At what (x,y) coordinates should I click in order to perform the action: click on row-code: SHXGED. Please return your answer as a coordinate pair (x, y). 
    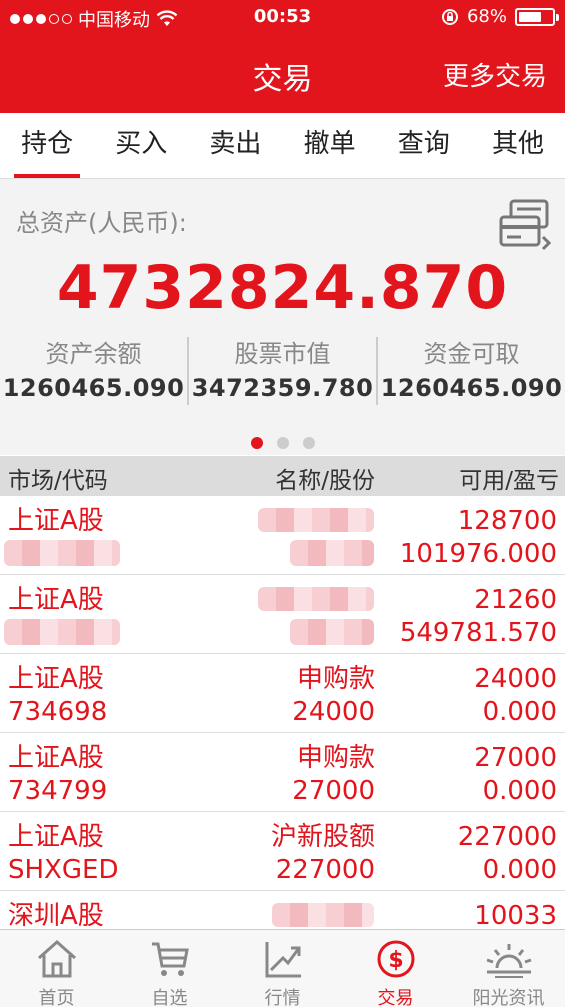
    Looking at the image, I should click on (63, 870).